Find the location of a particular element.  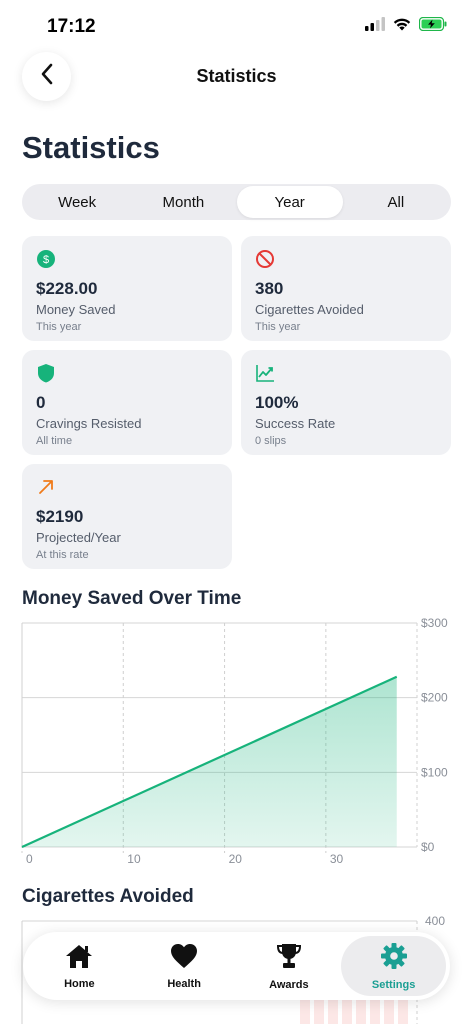

tab-settings: Settings is located at coordinates (393, 966).